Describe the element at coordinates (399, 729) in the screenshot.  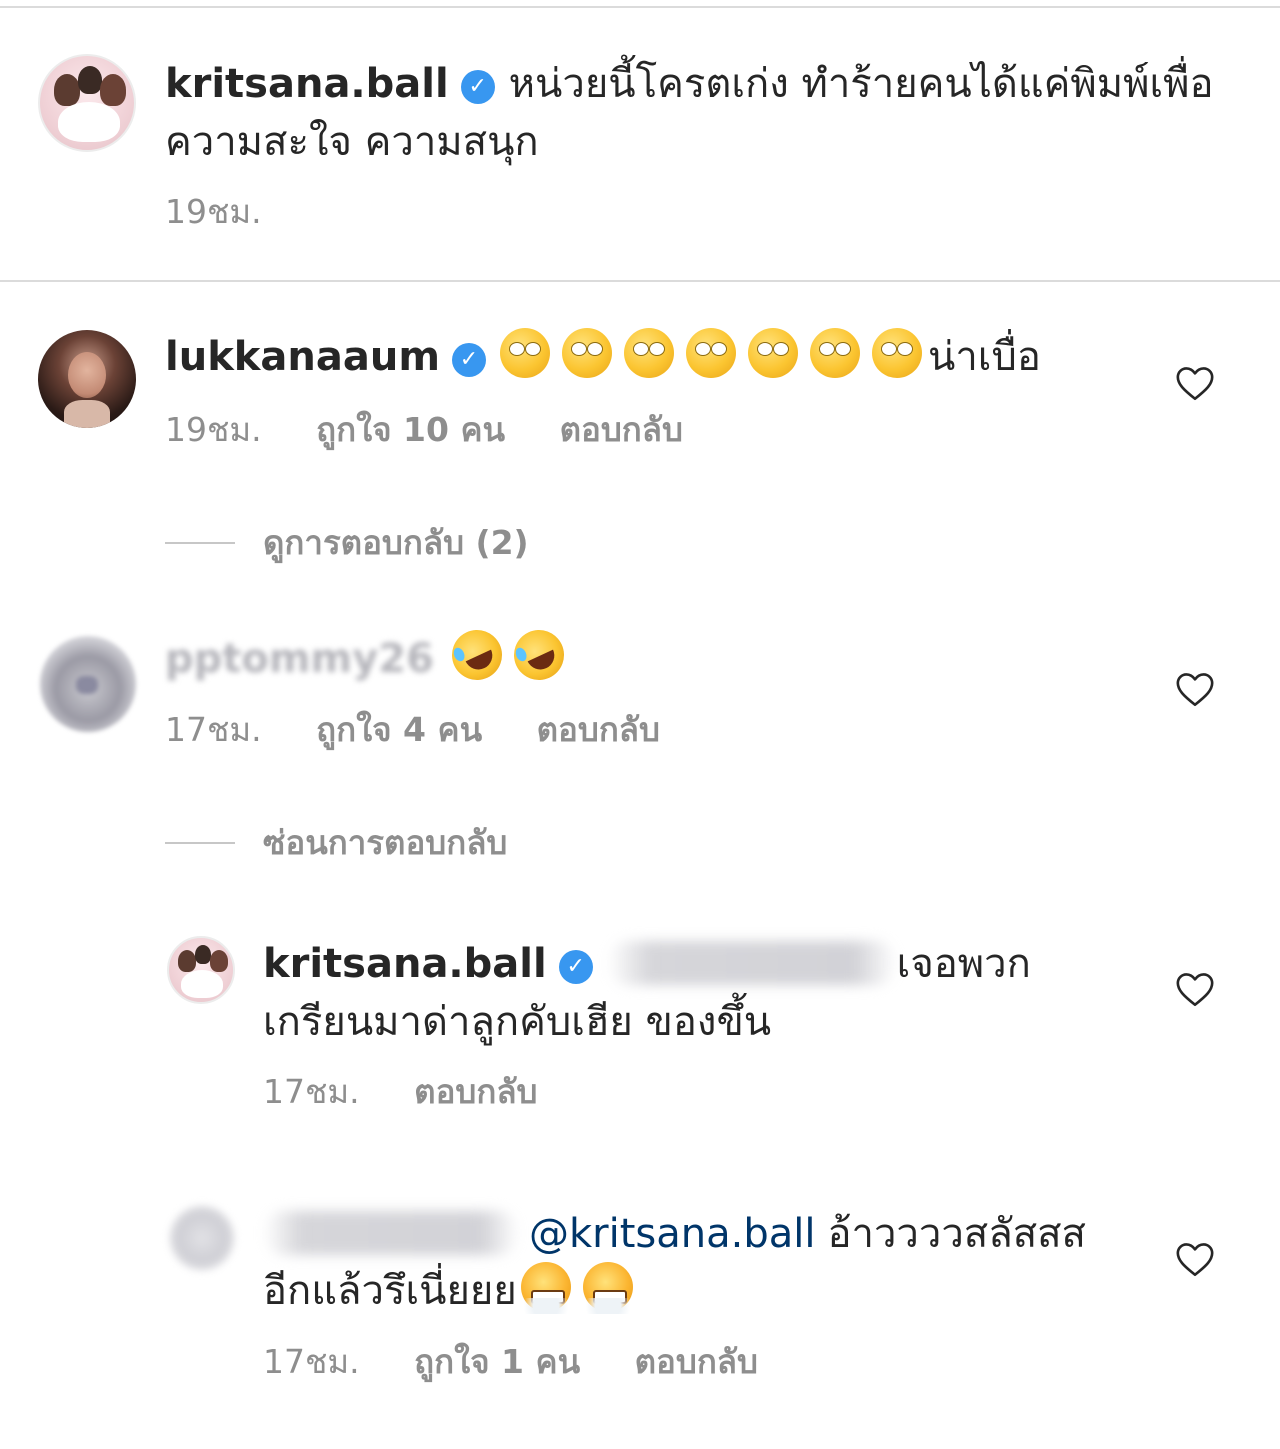
I see `comment-2-likes: ถูกใจ 4 คน` at that location.